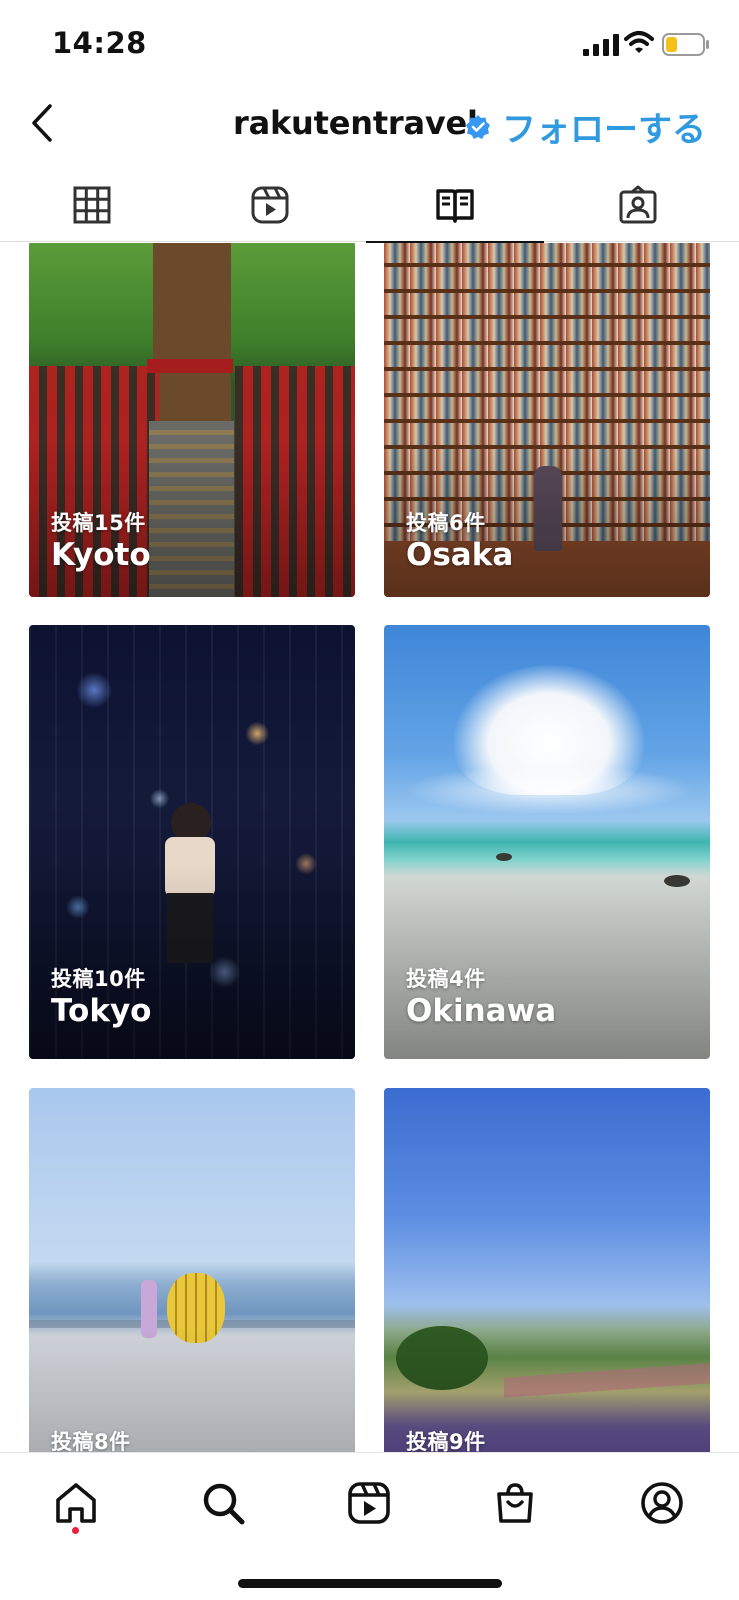 This screenshot has height=1600, width=739. I want to click on guide-card-tokyo: 投稿10件 Tokyo, so click(192, 842).